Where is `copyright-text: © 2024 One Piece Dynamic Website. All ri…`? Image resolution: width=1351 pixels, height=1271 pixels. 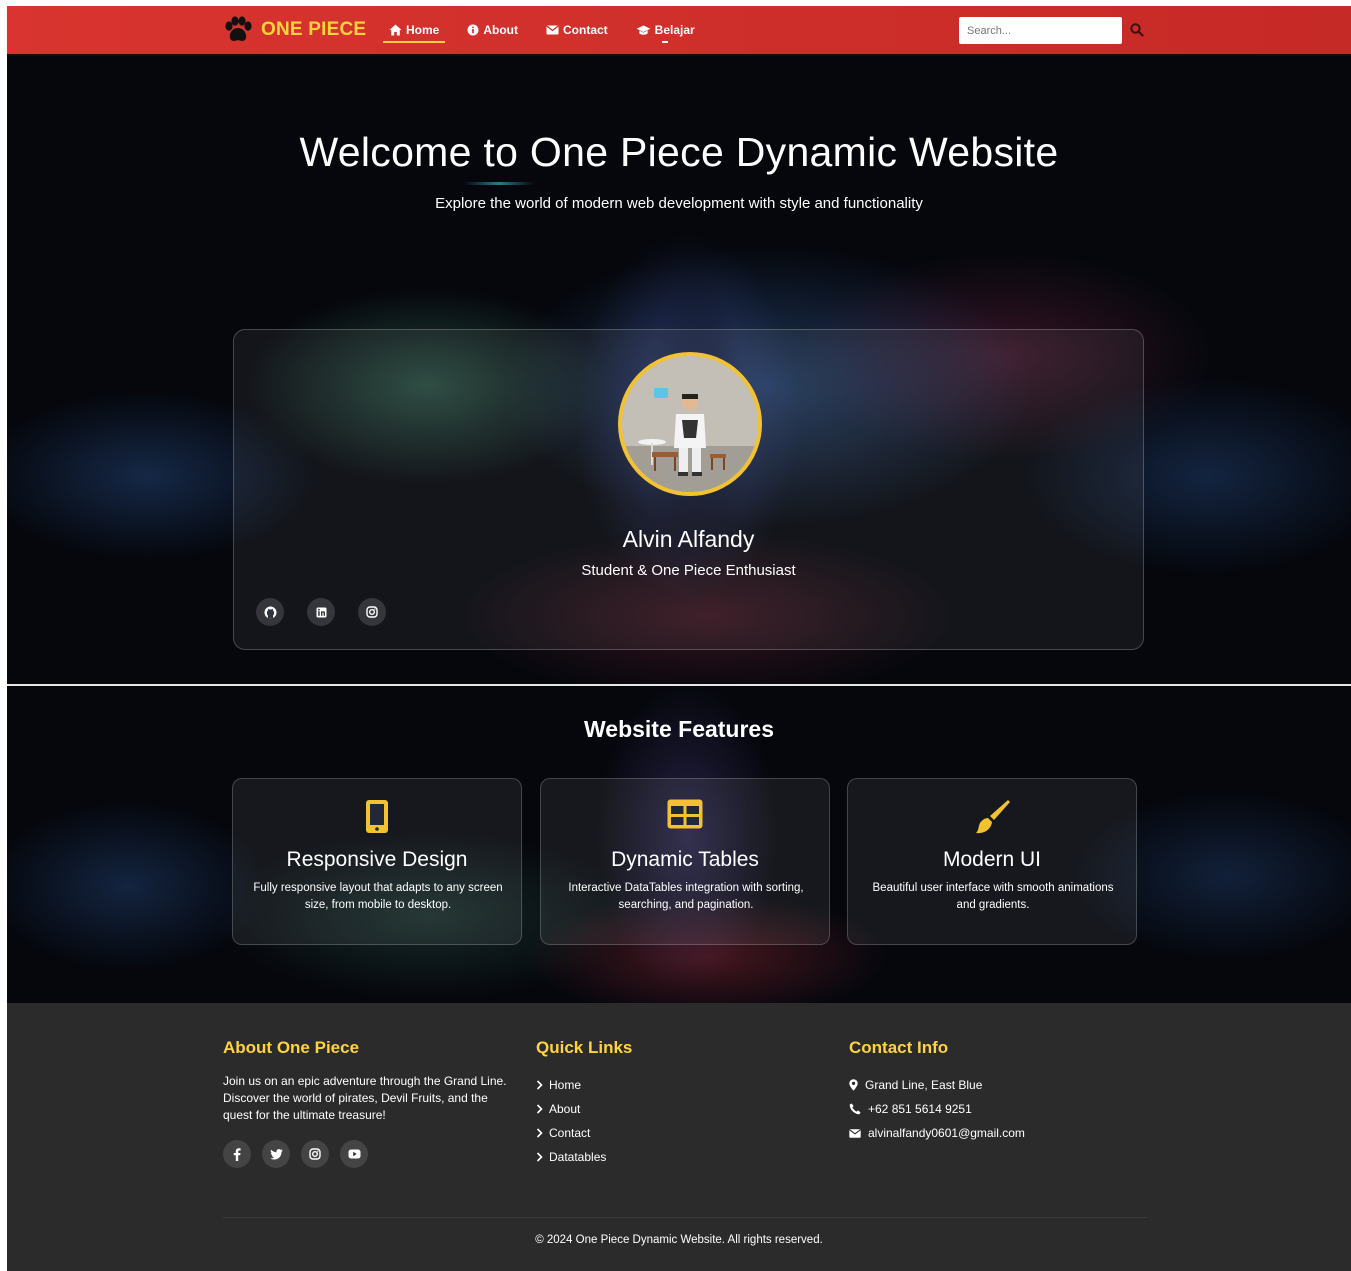
copyright-text: © 2024 One Piece Dynamic Website. All ri… is located at coordinates (679, 1240).